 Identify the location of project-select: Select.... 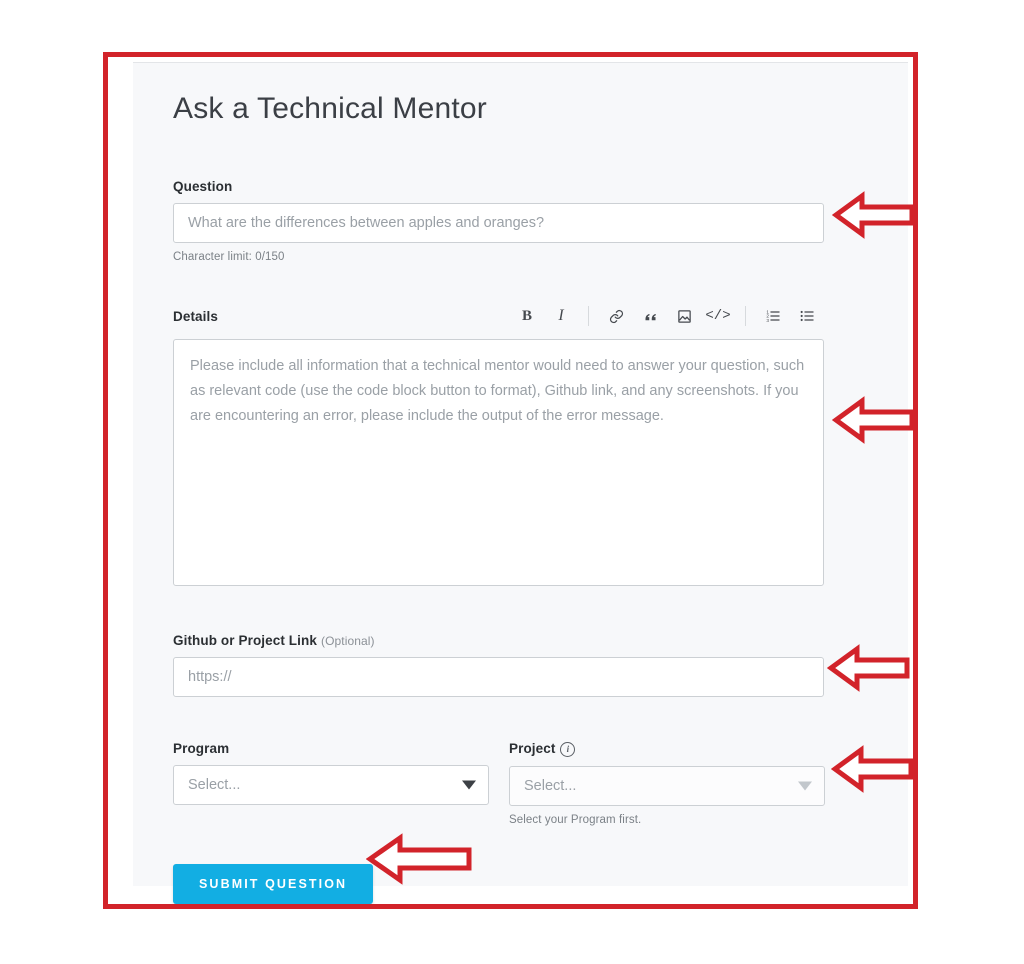
(667, 786).